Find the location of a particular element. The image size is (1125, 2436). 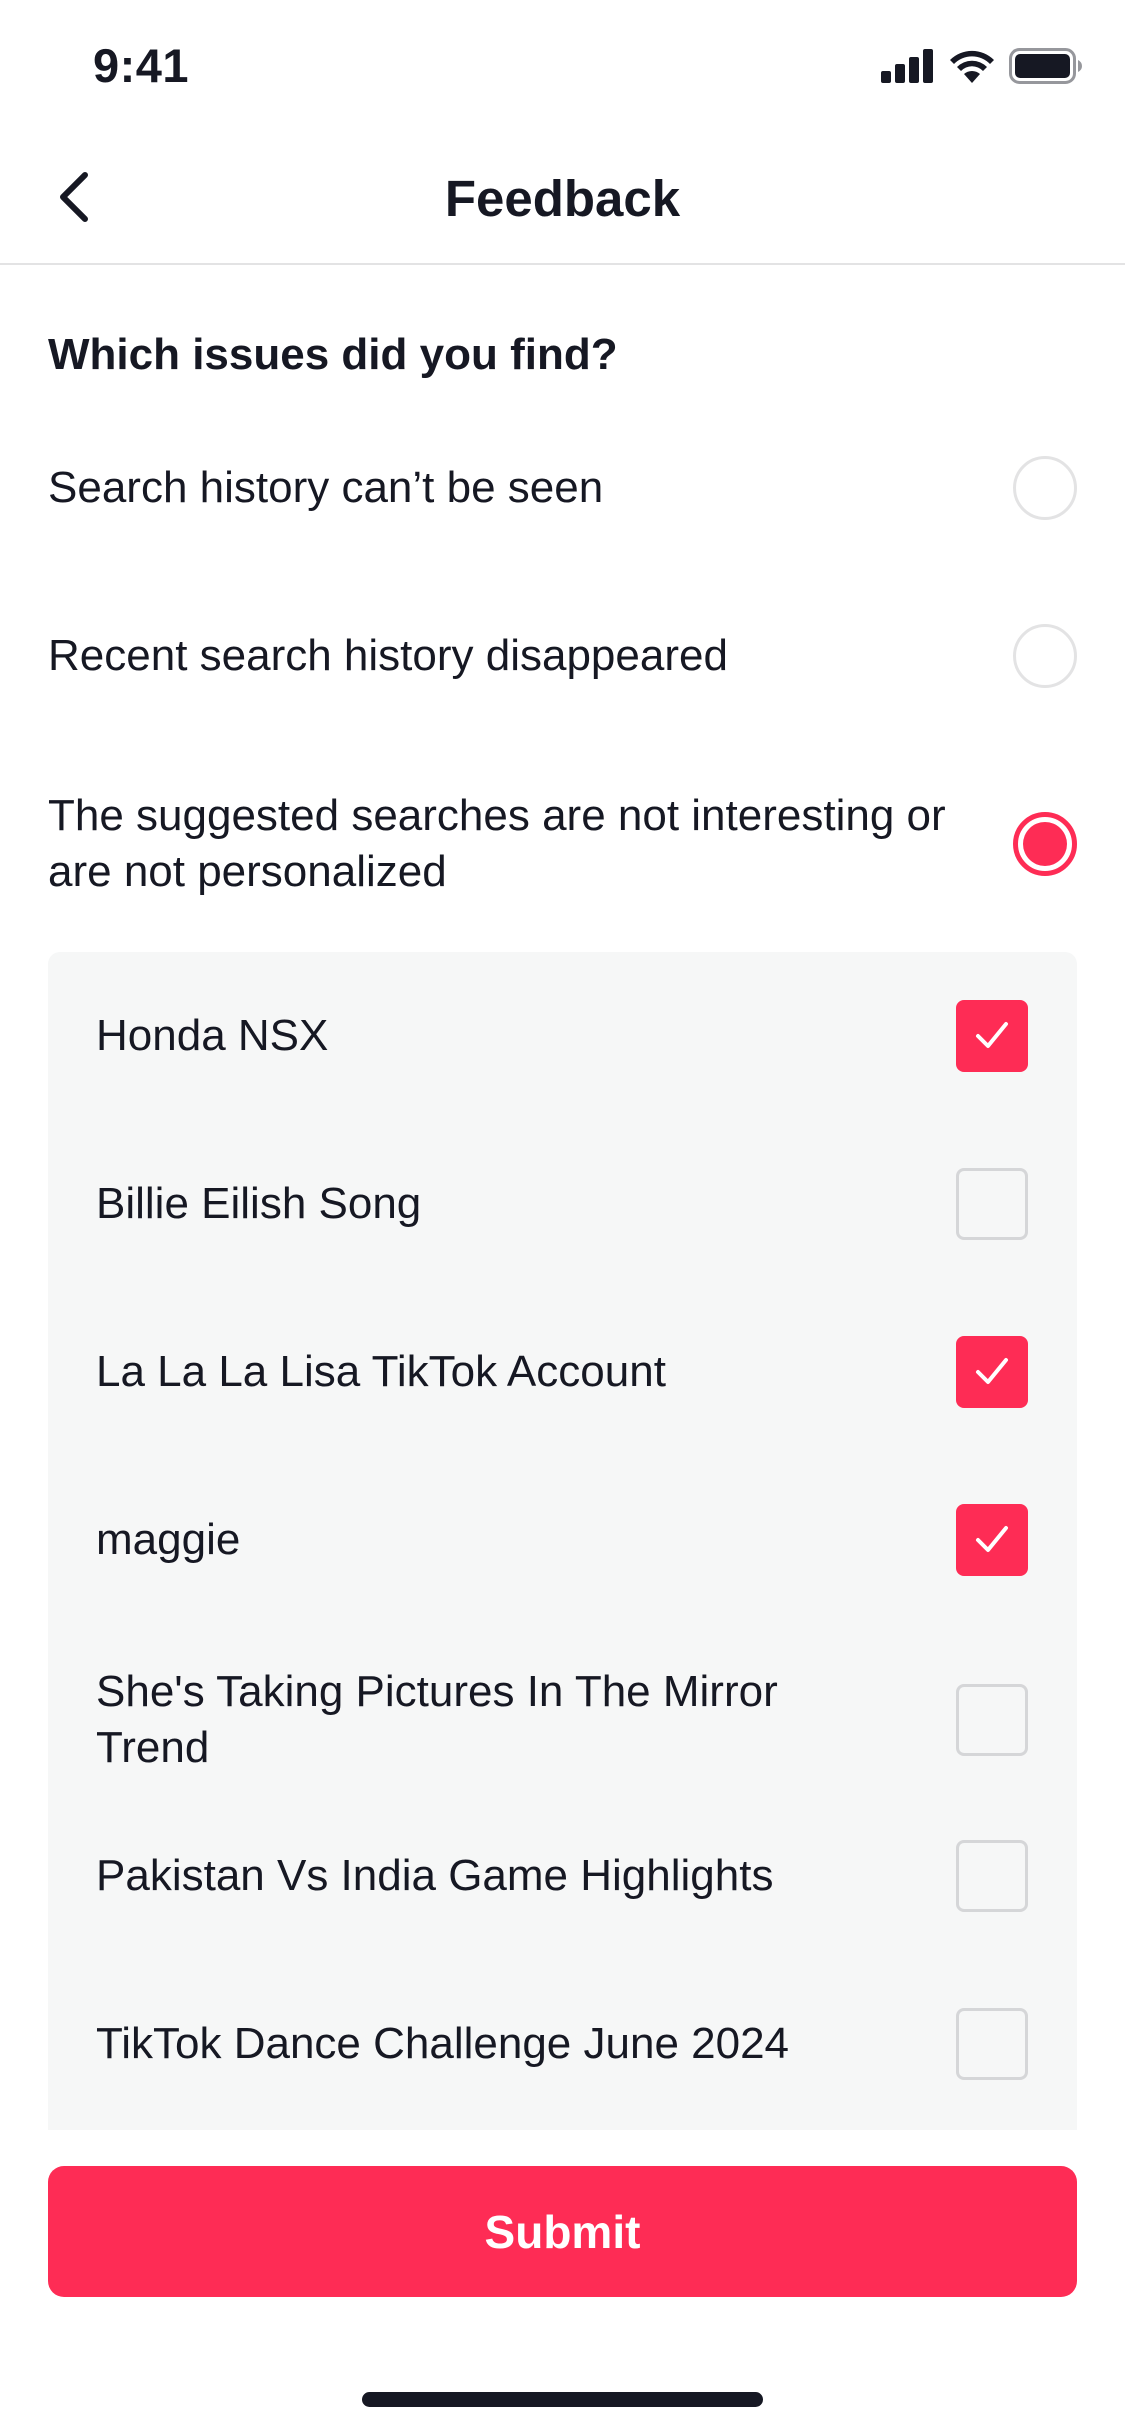

question-heading: Which issues did you find? is located at coordinates (333, 354).